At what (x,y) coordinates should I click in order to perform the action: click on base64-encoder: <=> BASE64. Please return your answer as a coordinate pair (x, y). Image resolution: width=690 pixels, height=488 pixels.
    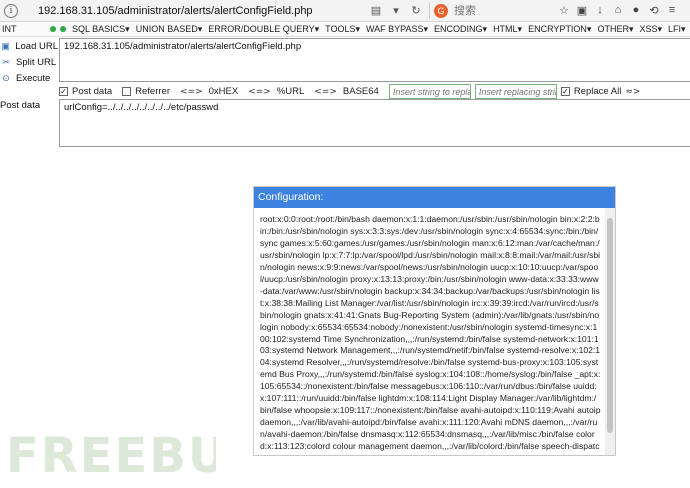
    Looking at the image, I should click on (346, 91).